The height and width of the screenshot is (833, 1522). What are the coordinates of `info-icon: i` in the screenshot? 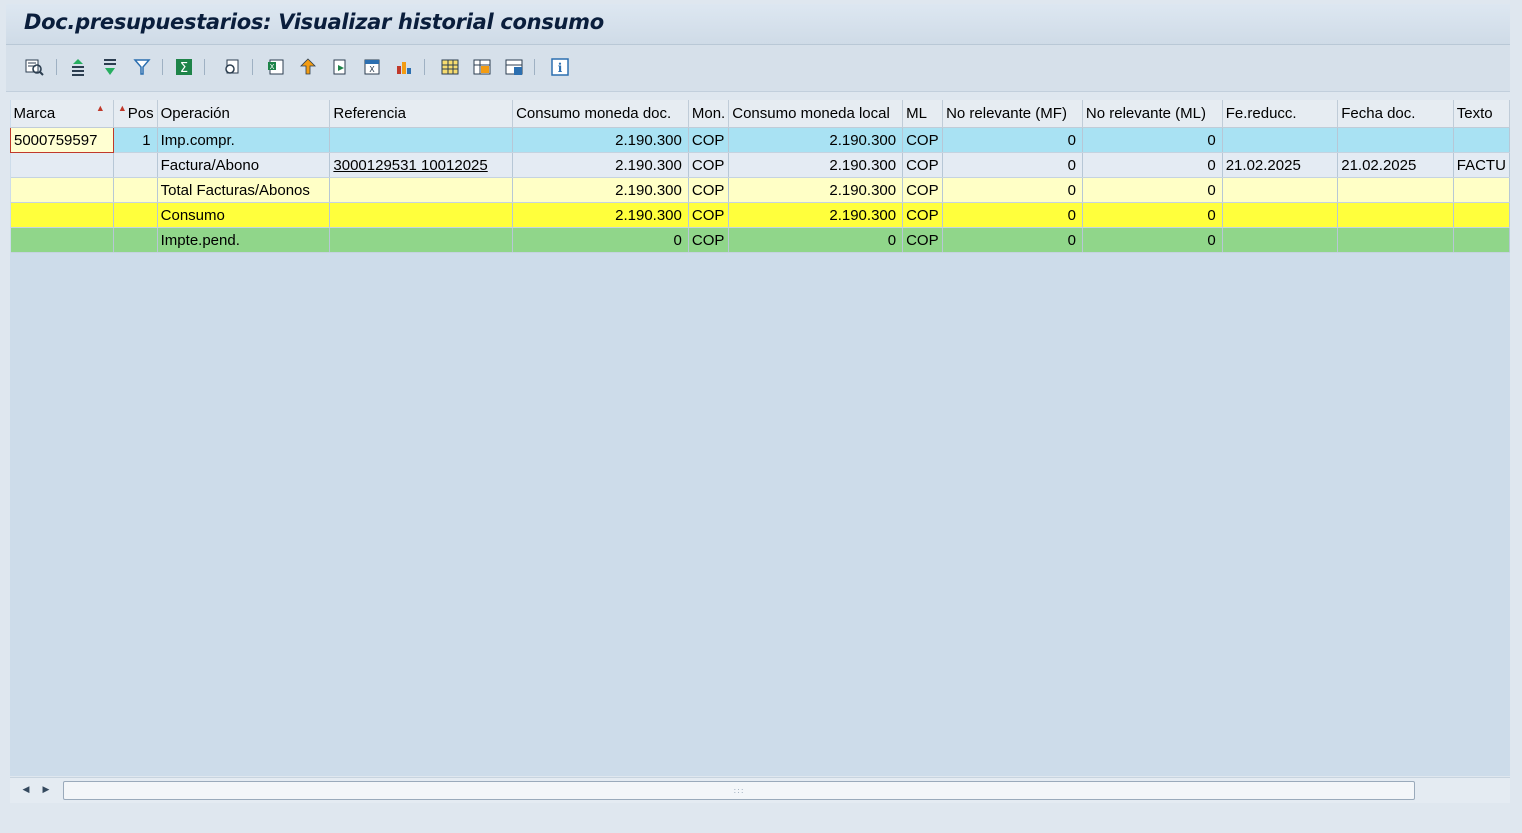 It's located at (560, 67).